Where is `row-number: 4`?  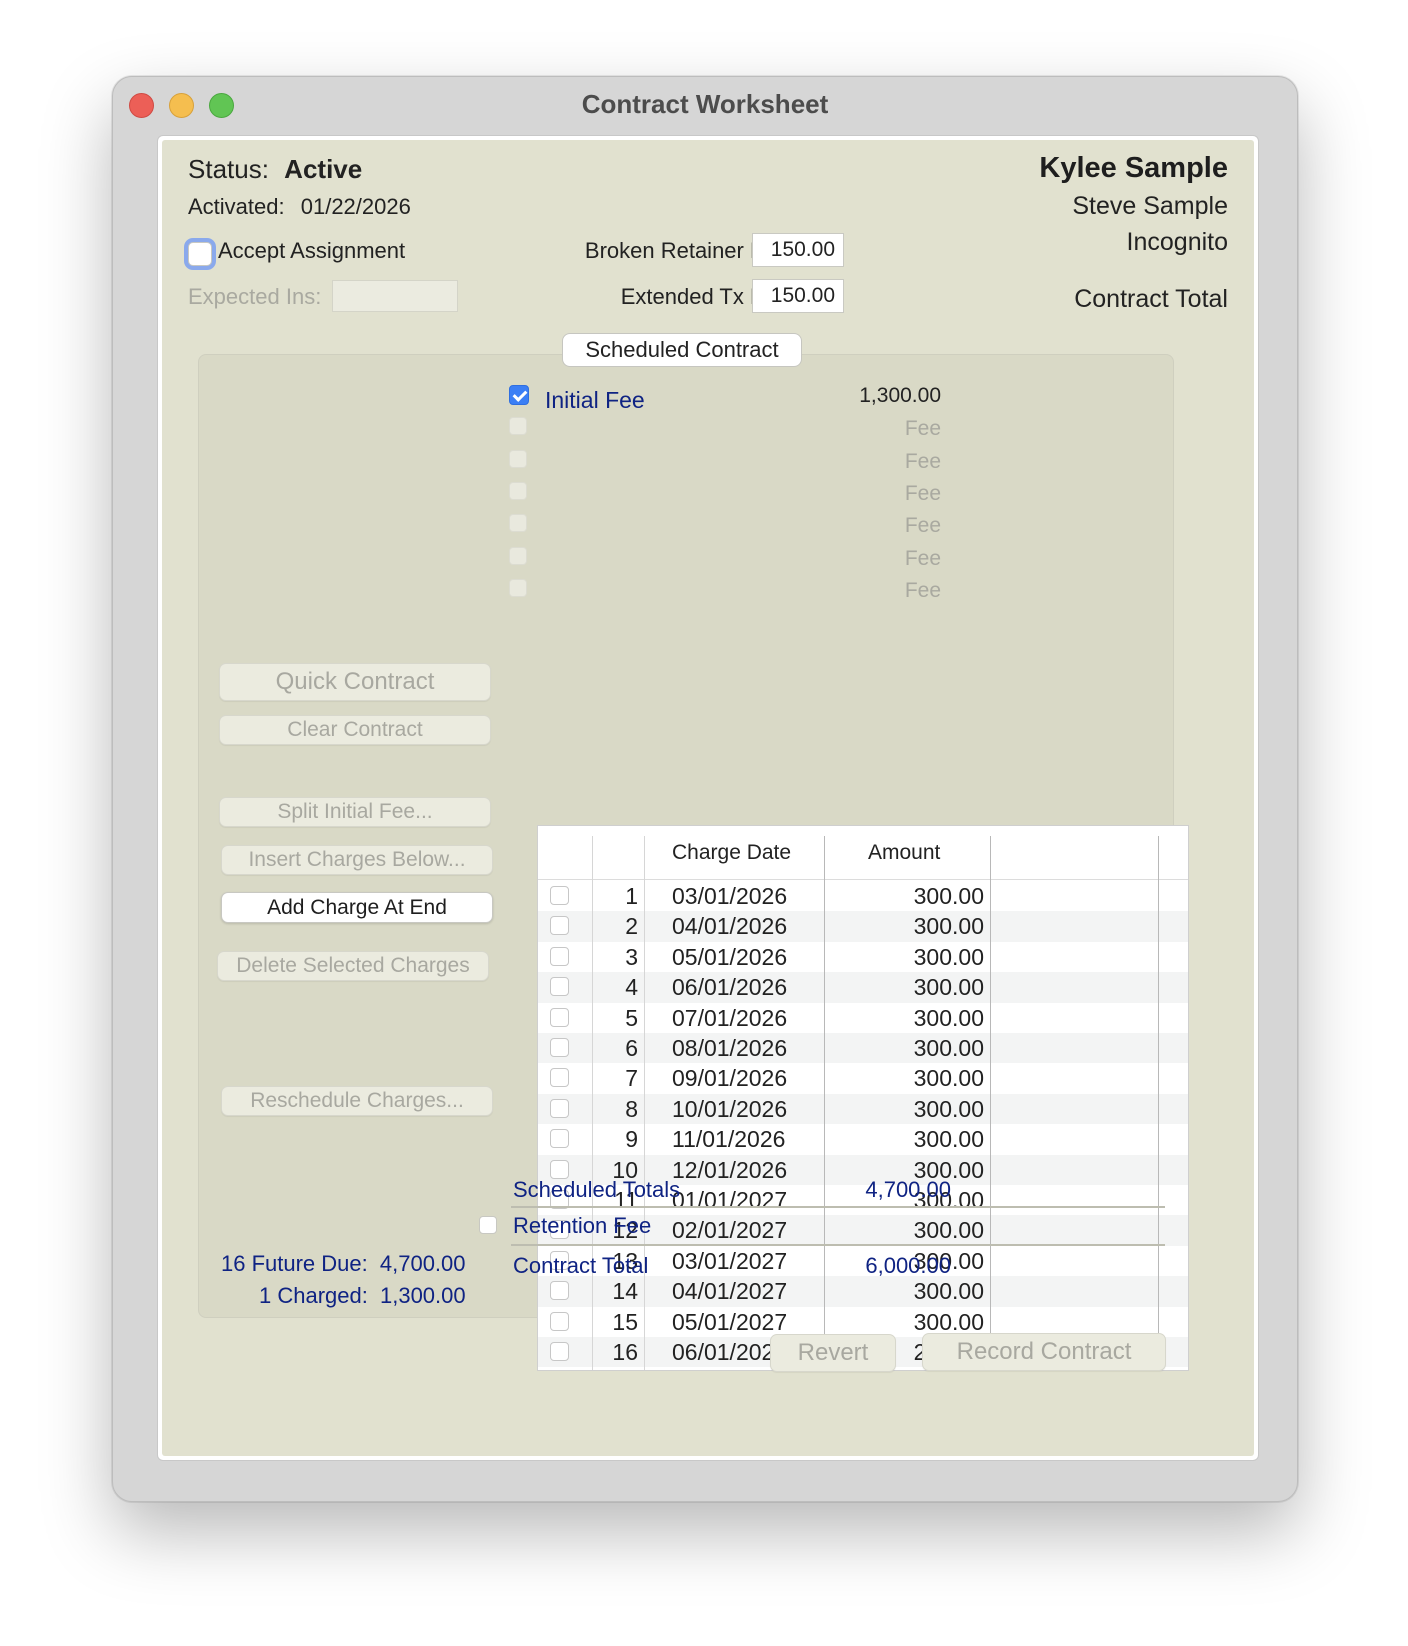 row-number: 4 is located at coordinates (631, 987).